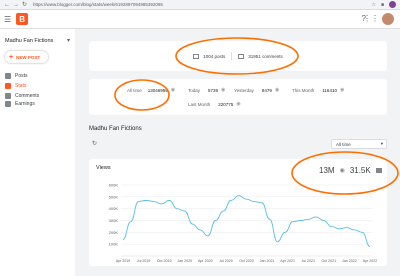  What do you see at coordinates (246, 221) in the screenshot?
I see `views-series-line` at bounding box center [246, 221].